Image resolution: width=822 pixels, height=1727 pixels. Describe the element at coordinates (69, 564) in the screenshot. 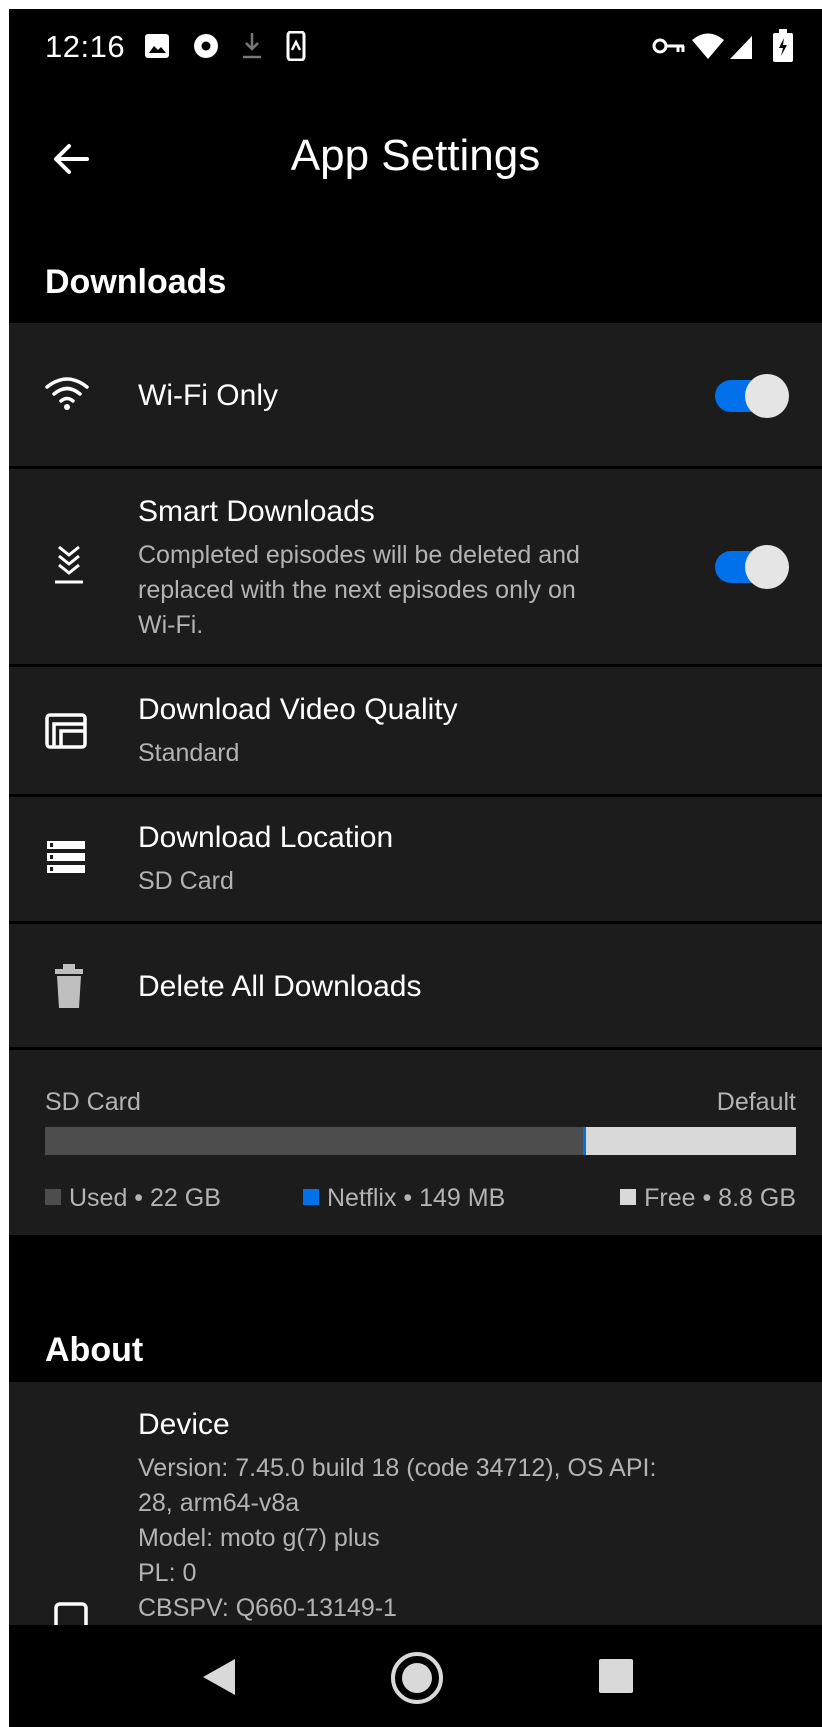

I see `smart-downloads-icon` at that location.